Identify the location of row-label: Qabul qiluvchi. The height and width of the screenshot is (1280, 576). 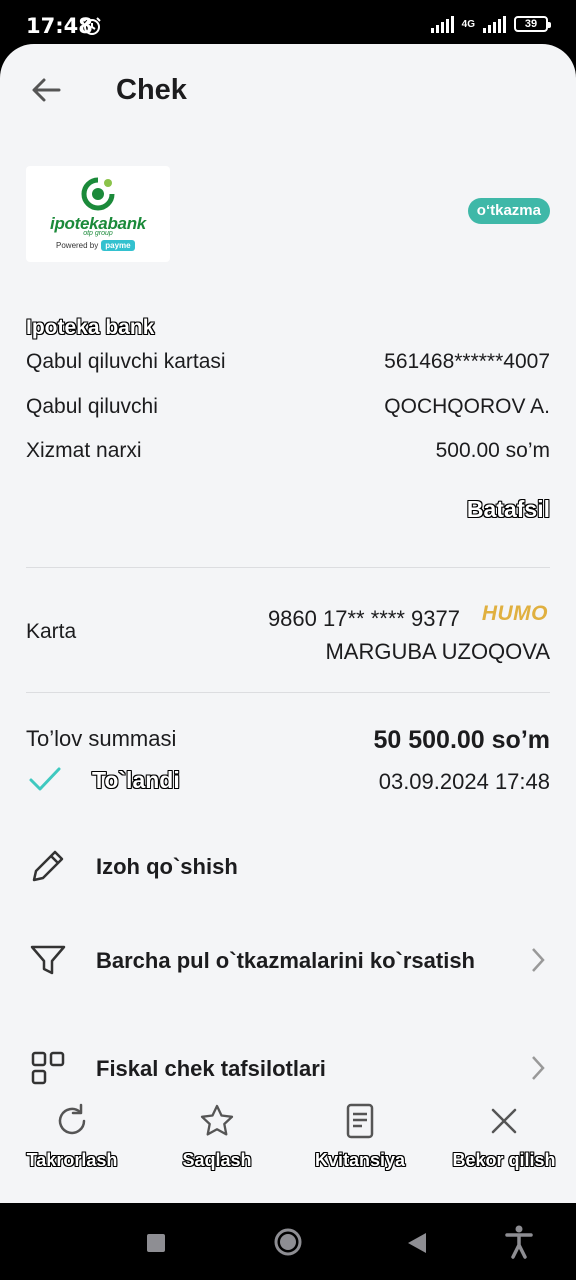
(92, 406).